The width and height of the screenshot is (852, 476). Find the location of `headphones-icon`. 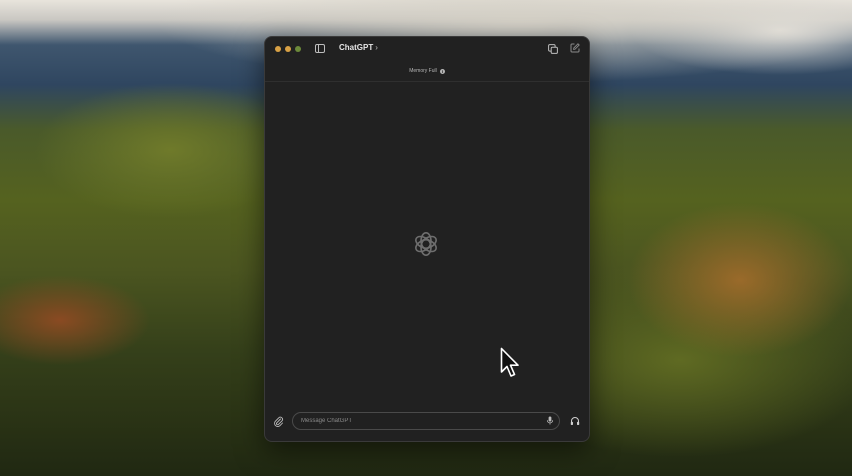

headphones-icon is located at coordinates (575, 421).